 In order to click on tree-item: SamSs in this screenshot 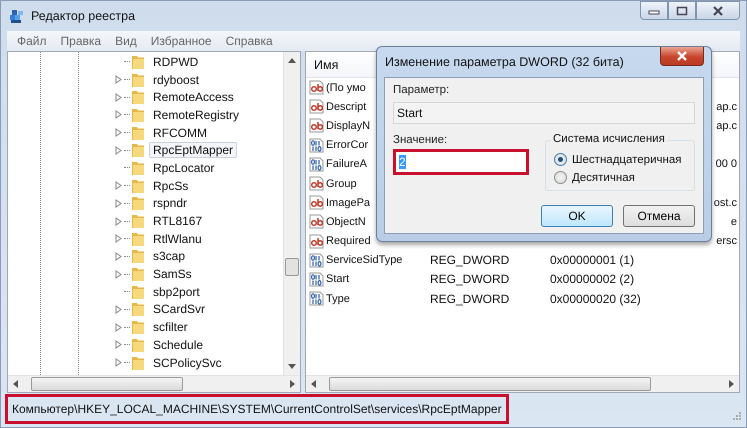, I will do `click(172, 274)`.